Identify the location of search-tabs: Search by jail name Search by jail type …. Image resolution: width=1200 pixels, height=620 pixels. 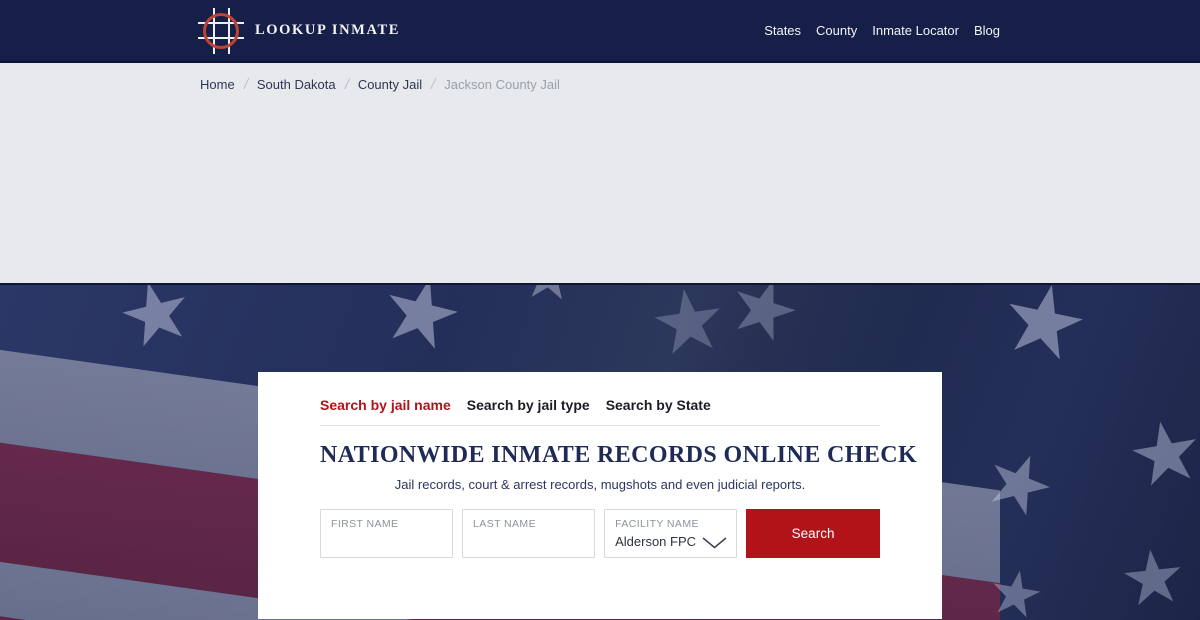
(600, 405).